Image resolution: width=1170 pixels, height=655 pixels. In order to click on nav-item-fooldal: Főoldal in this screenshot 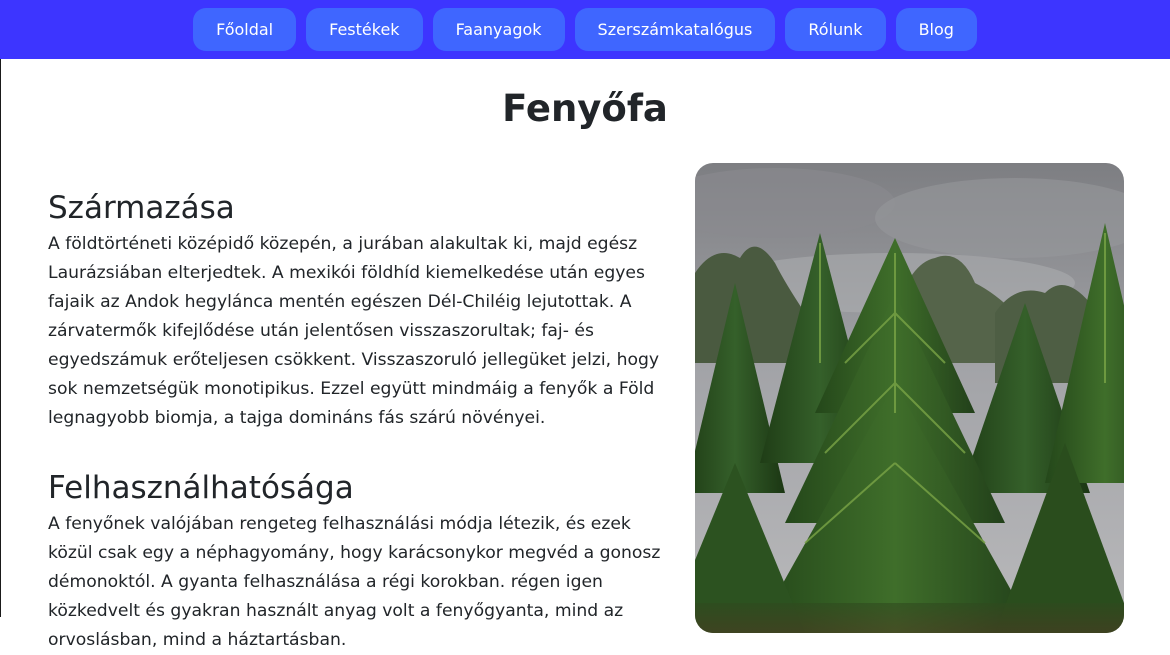, I will do `click(245, 29)`.